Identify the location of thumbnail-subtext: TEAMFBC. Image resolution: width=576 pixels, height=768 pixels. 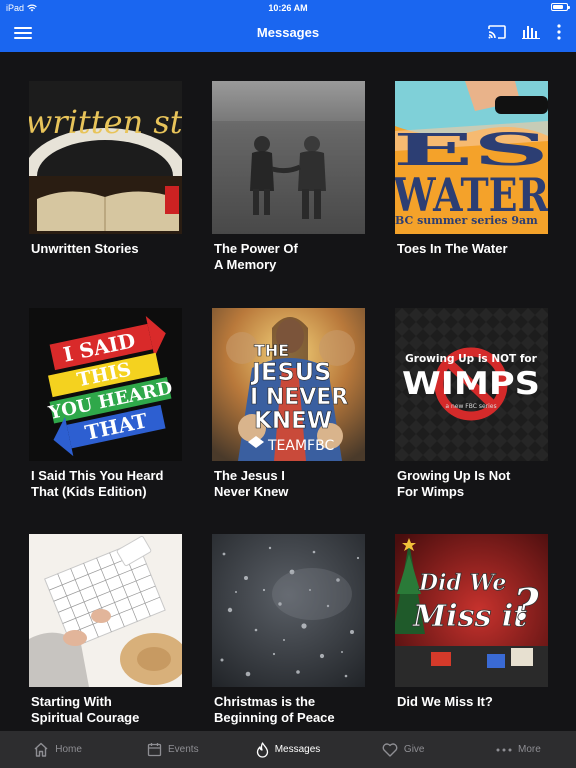
(300, 446).